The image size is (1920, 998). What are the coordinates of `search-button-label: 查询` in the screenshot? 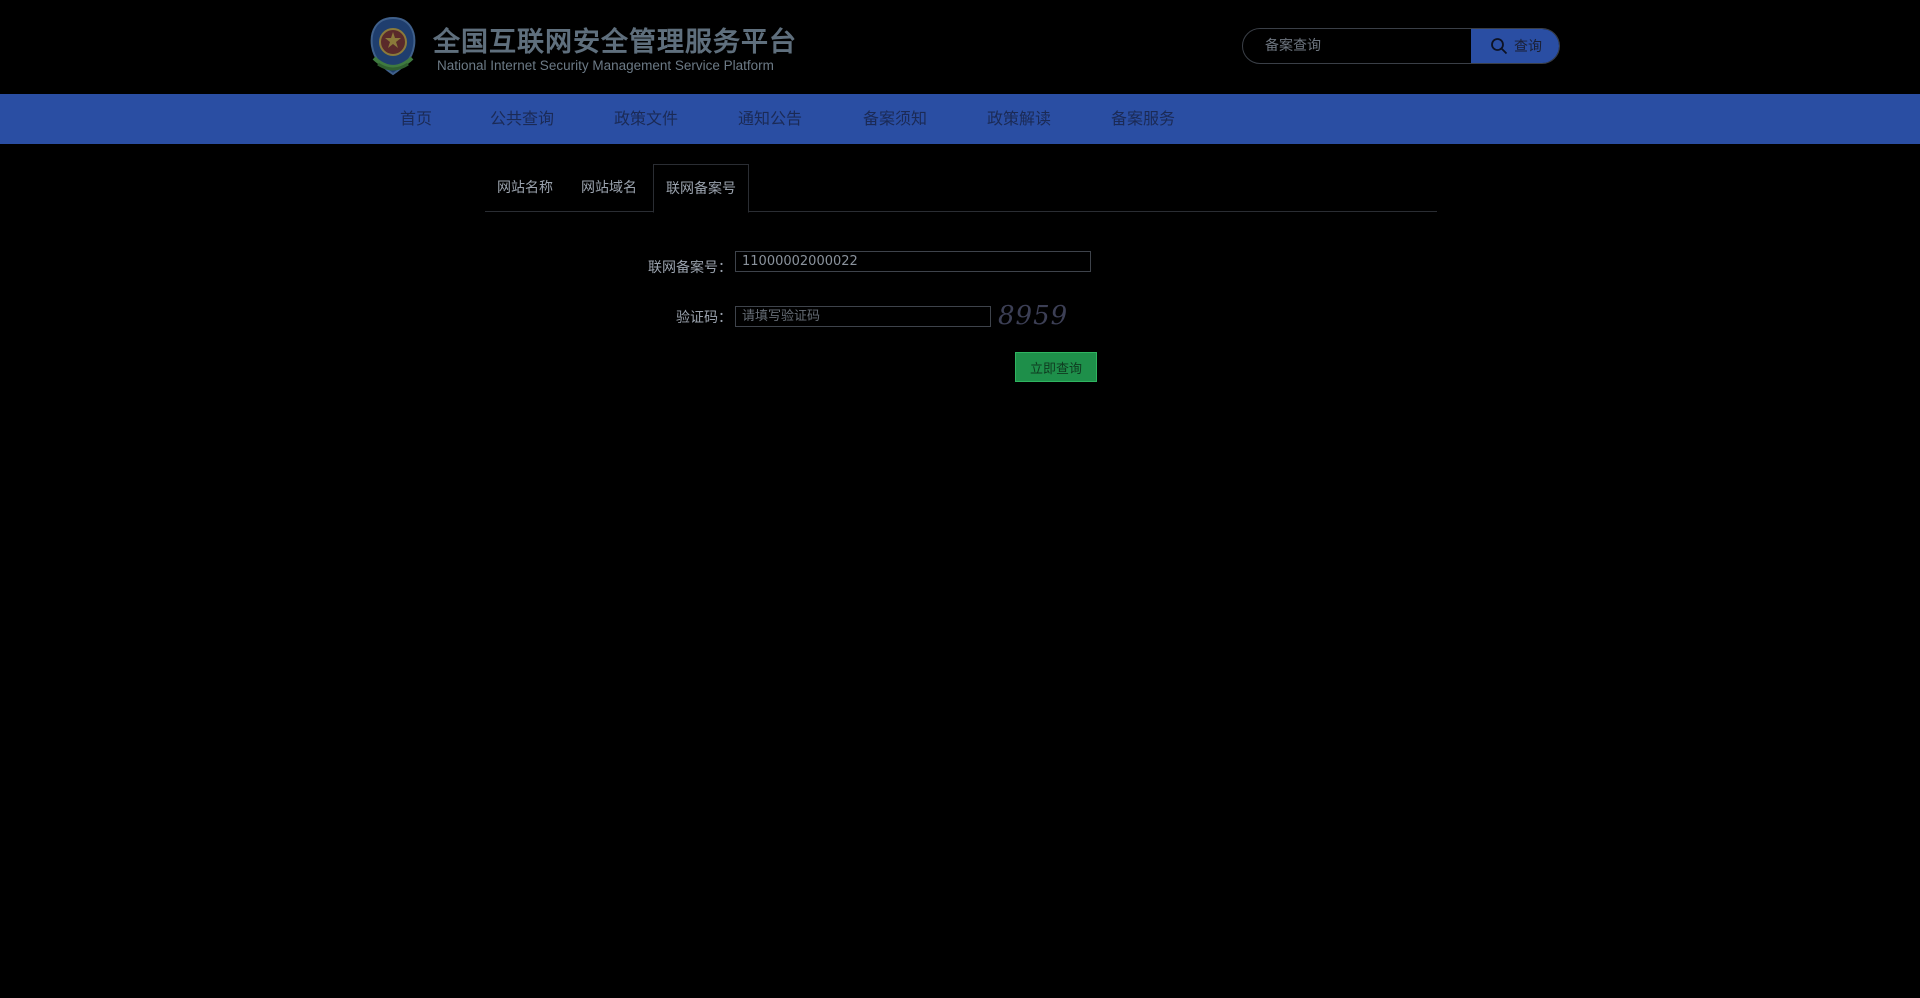 It's located at (1528, 47).